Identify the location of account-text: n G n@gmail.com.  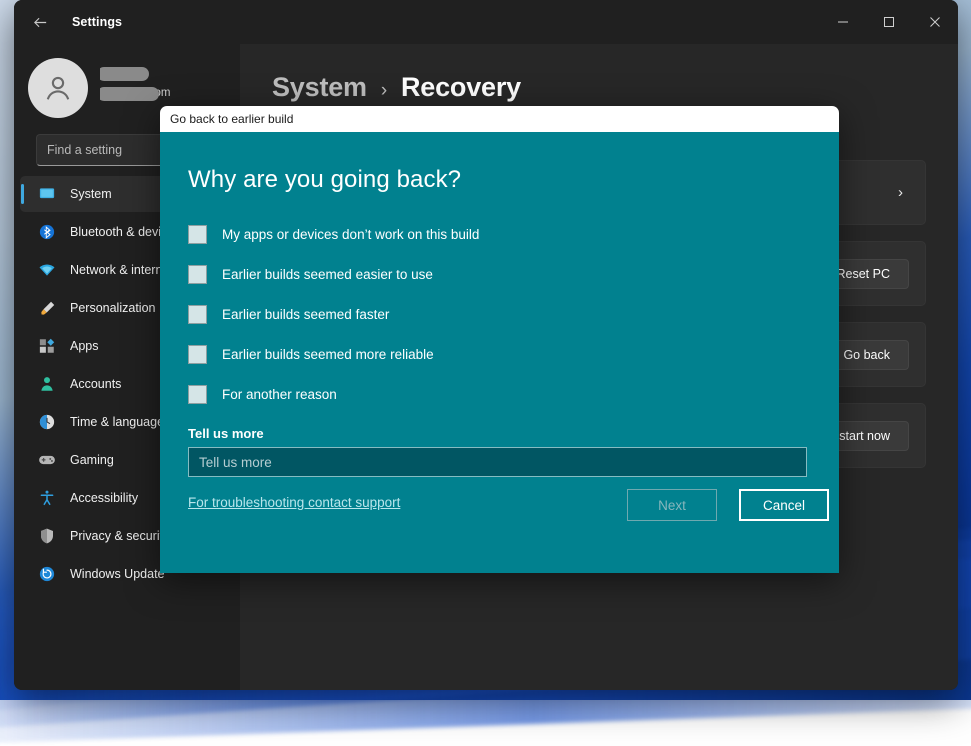
(170, 88).